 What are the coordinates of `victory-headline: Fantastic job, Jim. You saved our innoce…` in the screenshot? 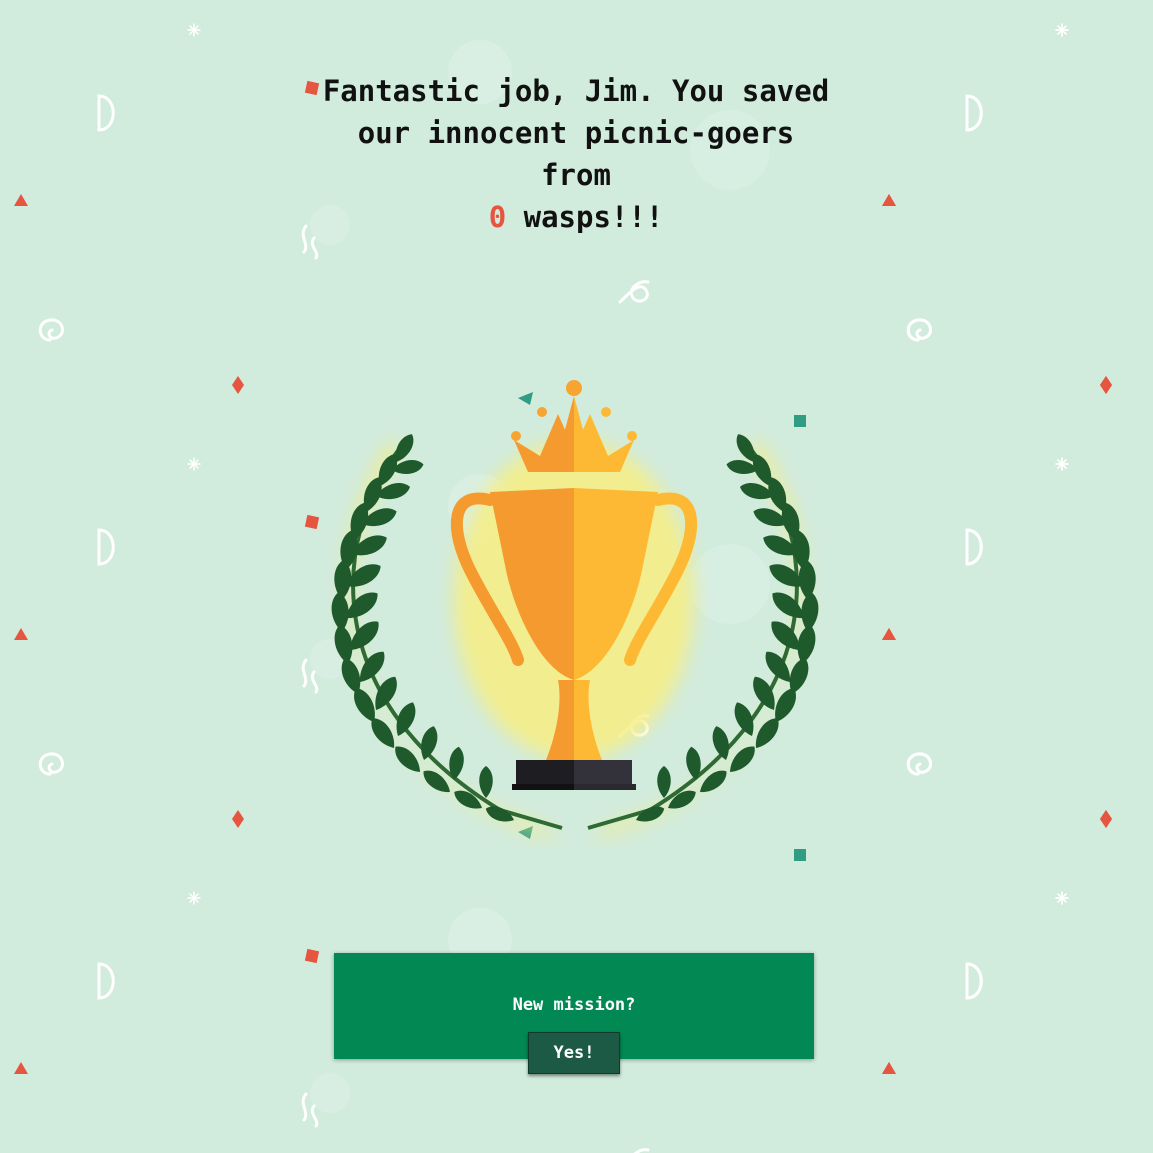 It's located at (576, 154).